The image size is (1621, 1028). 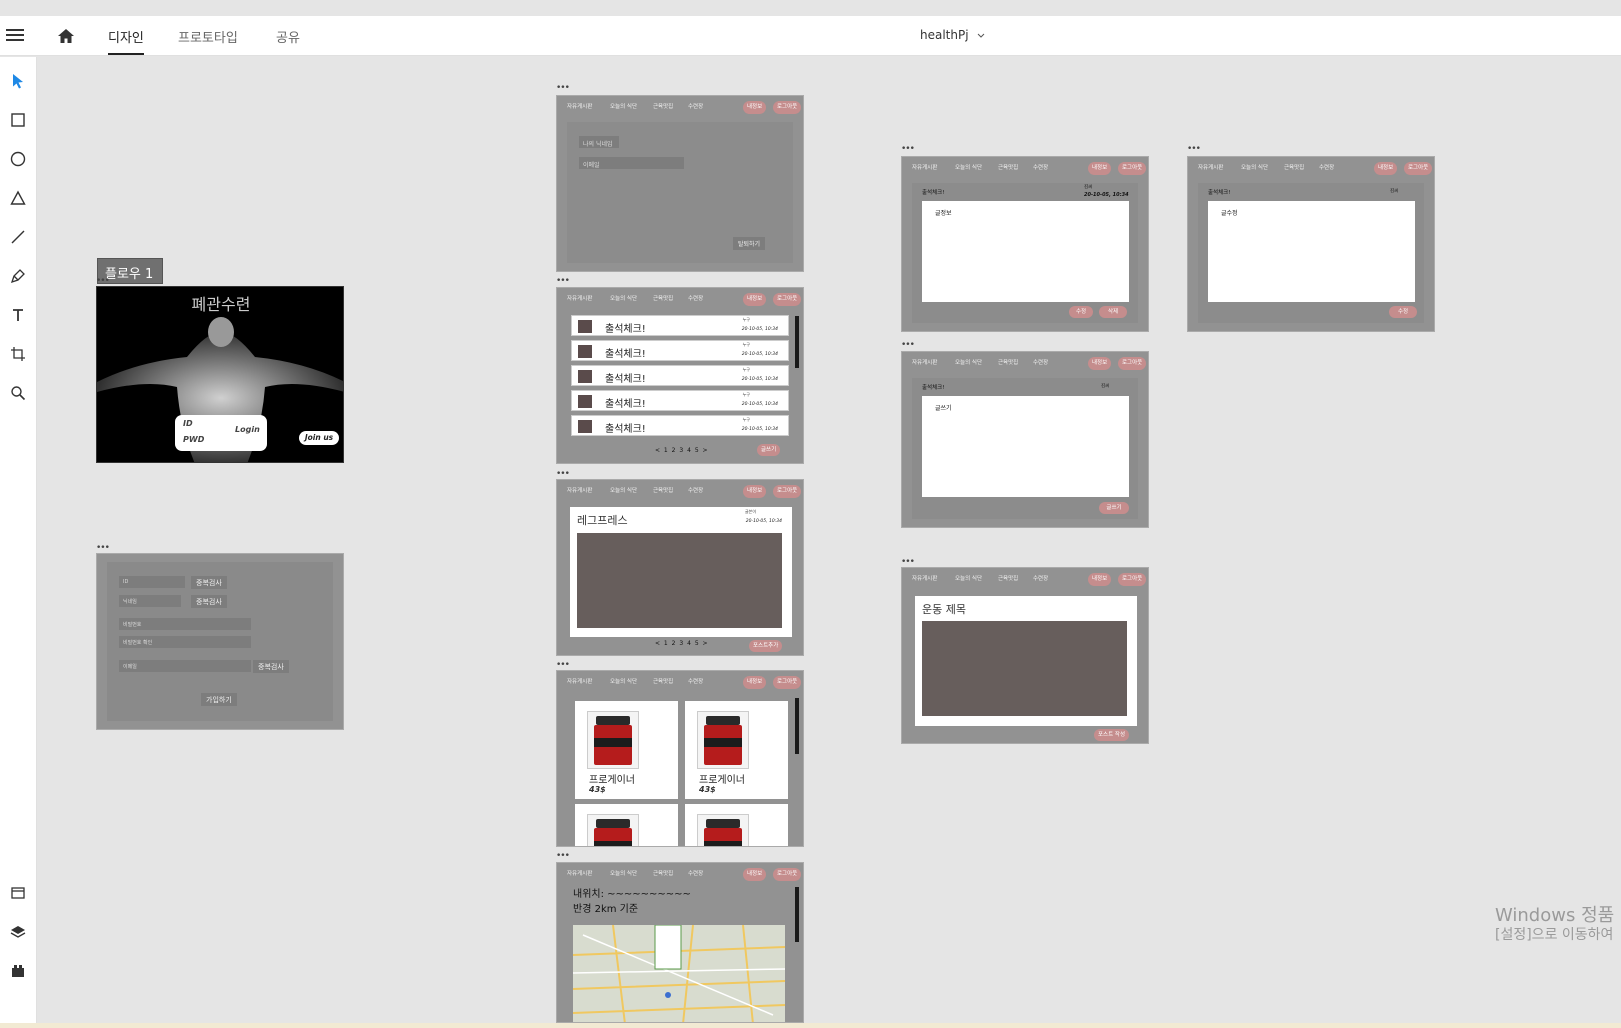 I want to click on signup-id-field: ID, so click(x=152, y=582).